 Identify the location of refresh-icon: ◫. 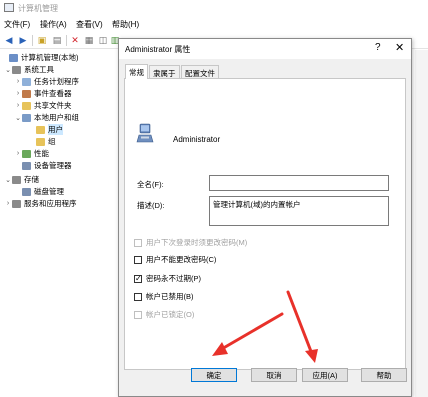
(103, 40).